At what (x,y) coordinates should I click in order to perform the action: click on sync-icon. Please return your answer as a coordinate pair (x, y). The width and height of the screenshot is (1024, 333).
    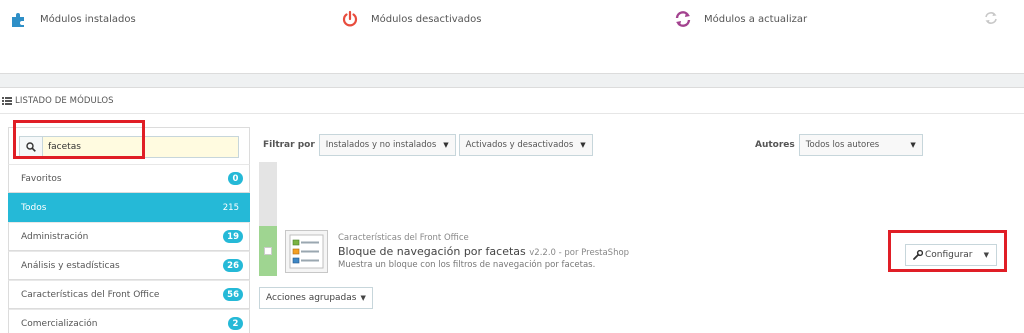
    Looking at the image, I should click on (683, 19).